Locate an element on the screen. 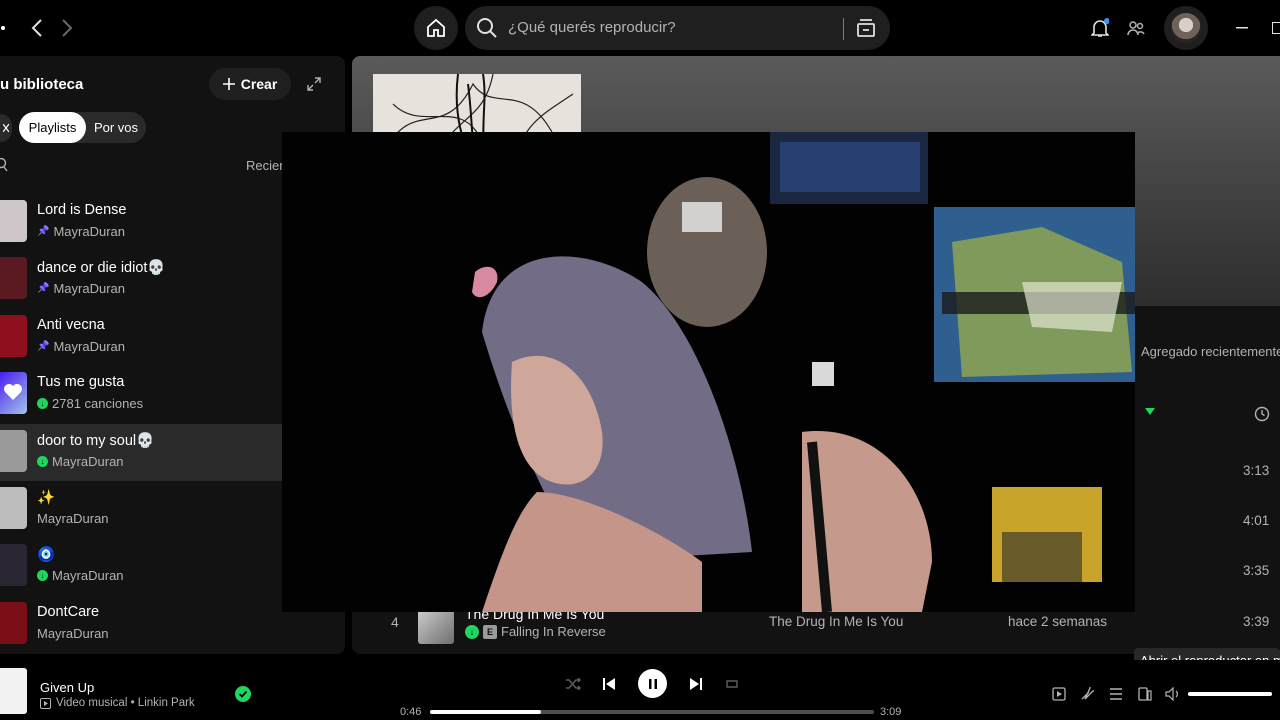 The width and height of the screenshot is (1280, 720). music-video-icon is located at coordinates (45, 703).